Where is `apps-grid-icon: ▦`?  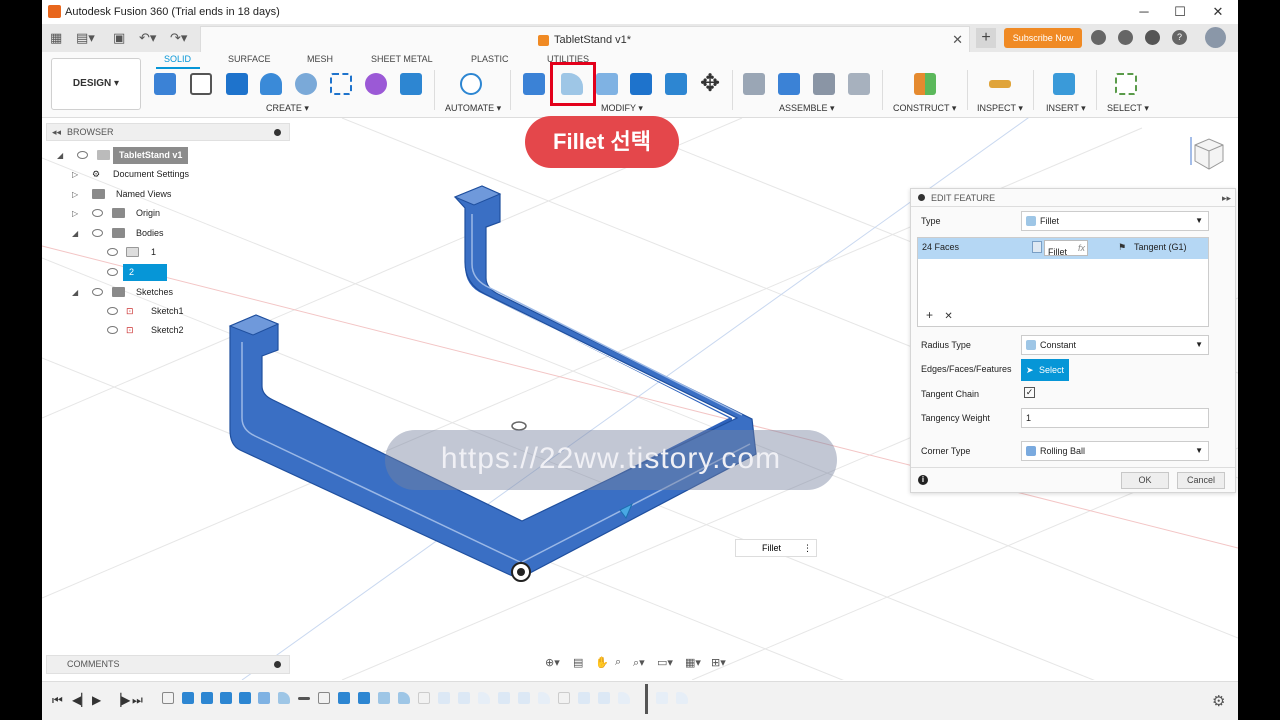 apps-grid-icon: ▦ is located at coordinates (56, 38).